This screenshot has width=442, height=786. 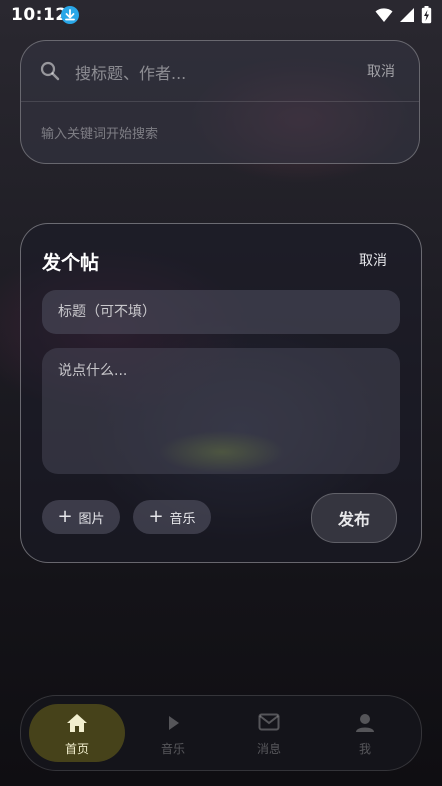 I want to click on nav-item-messages: 消息, so click(x=269, y=733).